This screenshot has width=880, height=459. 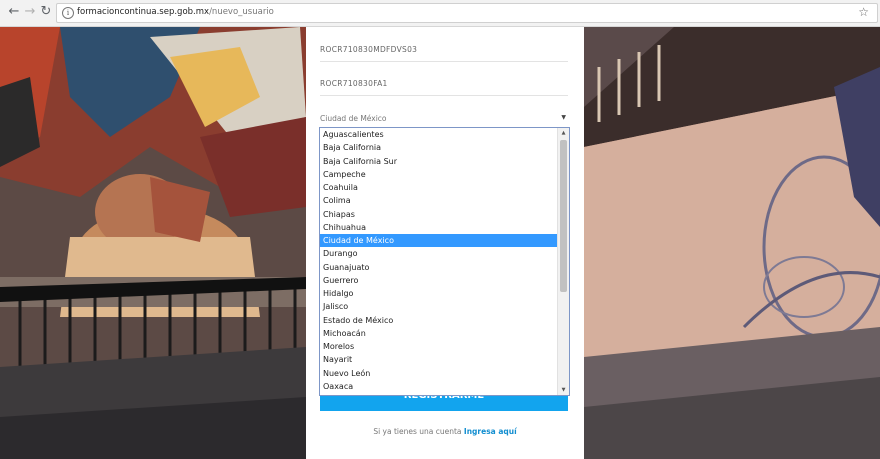 What do you see at coordinates (563, 216) in the screenshot?
I see `scrollbar-thumb` at bounding box center [563, 216].